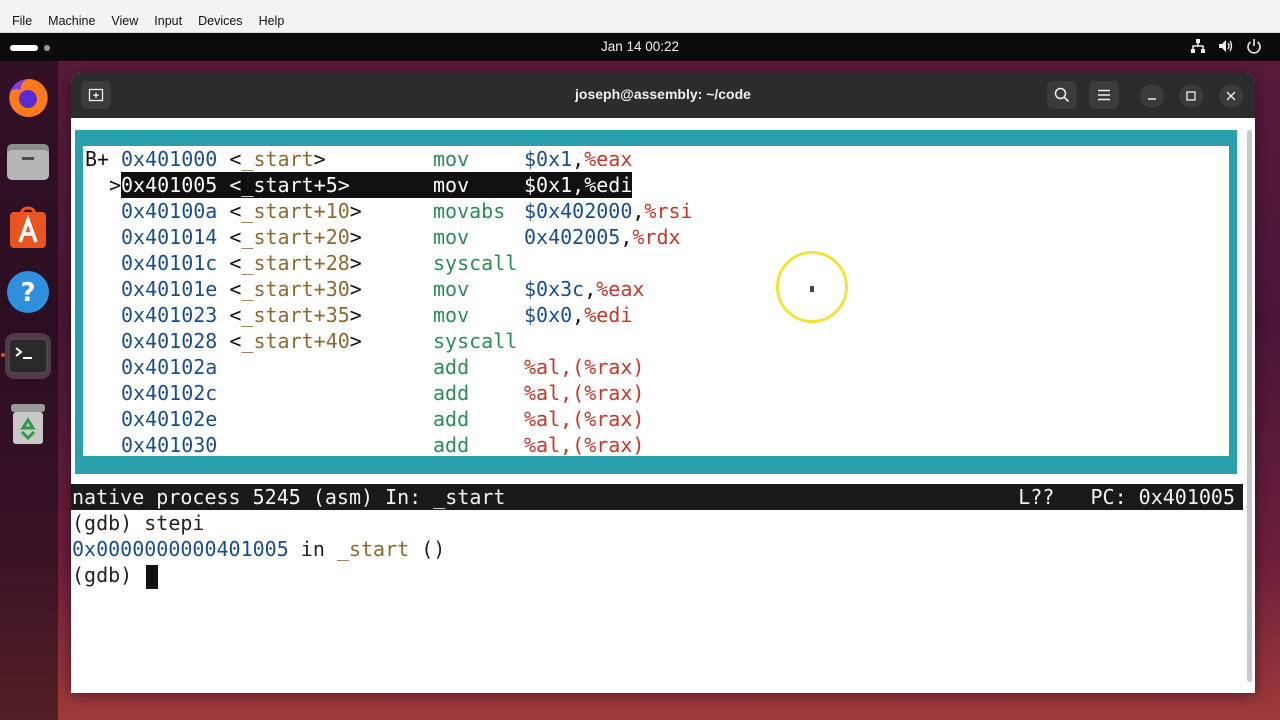  What do you see at coordinates (71, 21) in the screenshot?
I see `menu-machine: Machine` at bounding box center [71, 21].